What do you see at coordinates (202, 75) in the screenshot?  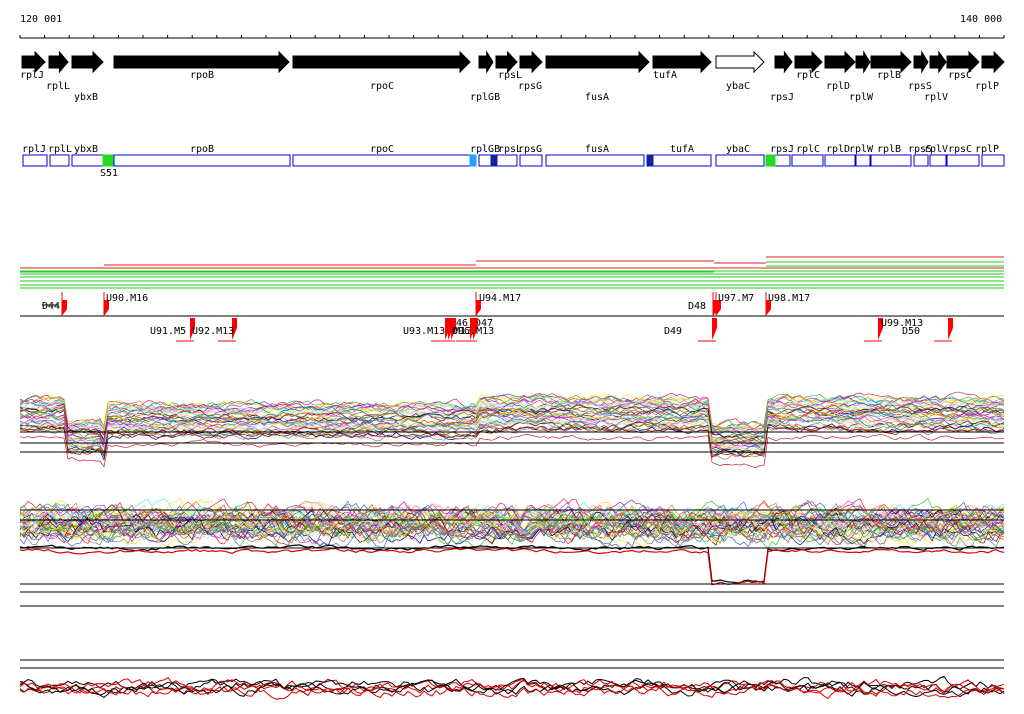 I see `gene-label: rpoB` at bounding box center [202, 75].